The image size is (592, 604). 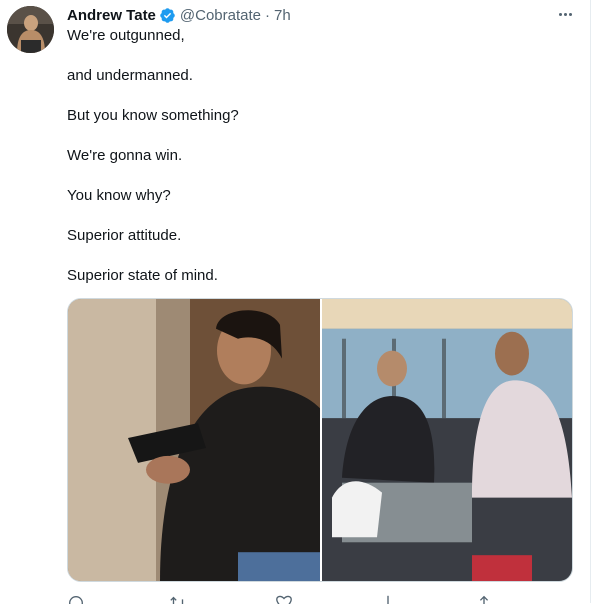 I want to click on tweet-time: 7h, so click(x=282, y=15).